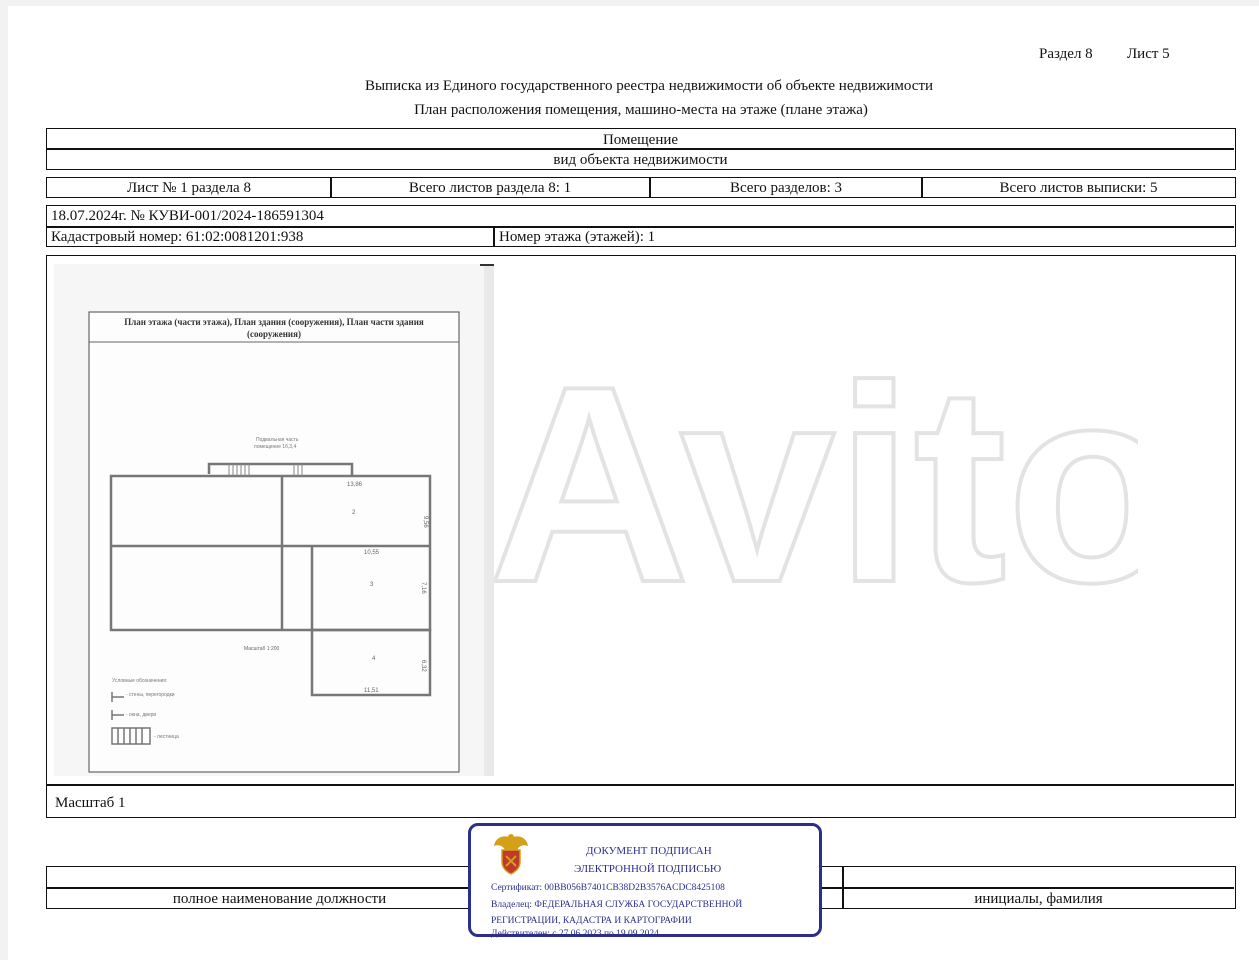  I want to click on plan-note-line2: помещение 1б,3,4, so click(275, 447).